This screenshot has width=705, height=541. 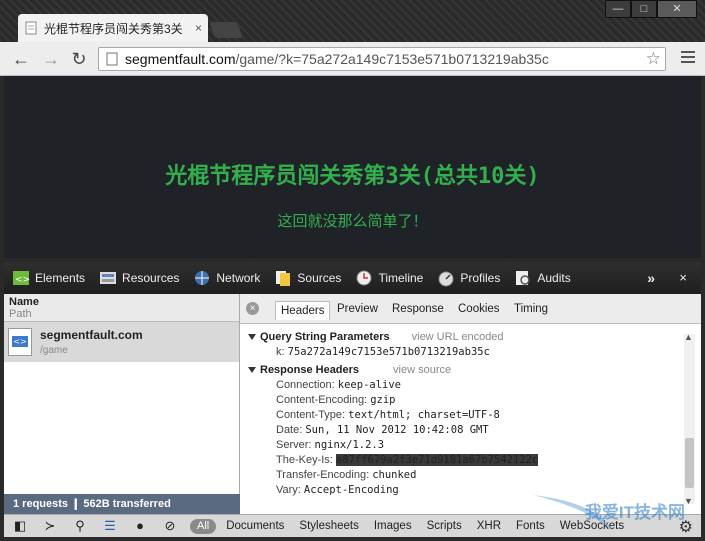 I want to click on profiles-panel-tab: Profiles, so click(x=468, y=278).